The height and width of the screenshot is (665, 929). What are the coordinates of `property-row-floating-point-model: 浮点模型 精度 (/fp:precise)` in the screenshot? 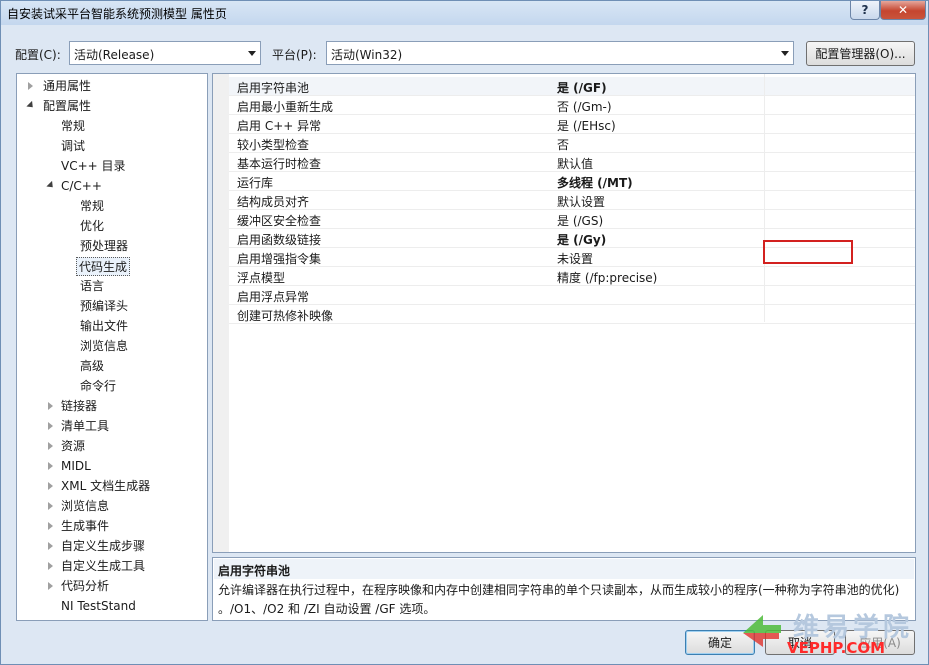 It's located at (572, 276).